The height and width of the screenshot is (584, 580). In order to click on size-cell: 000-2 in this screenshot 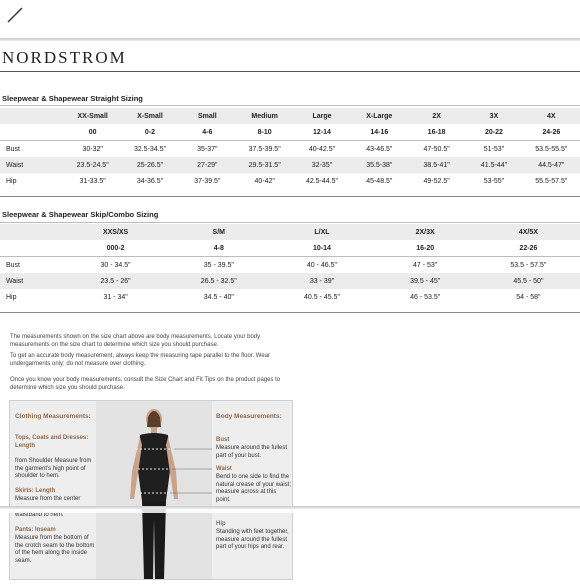, I will do `click(116, 248)`.